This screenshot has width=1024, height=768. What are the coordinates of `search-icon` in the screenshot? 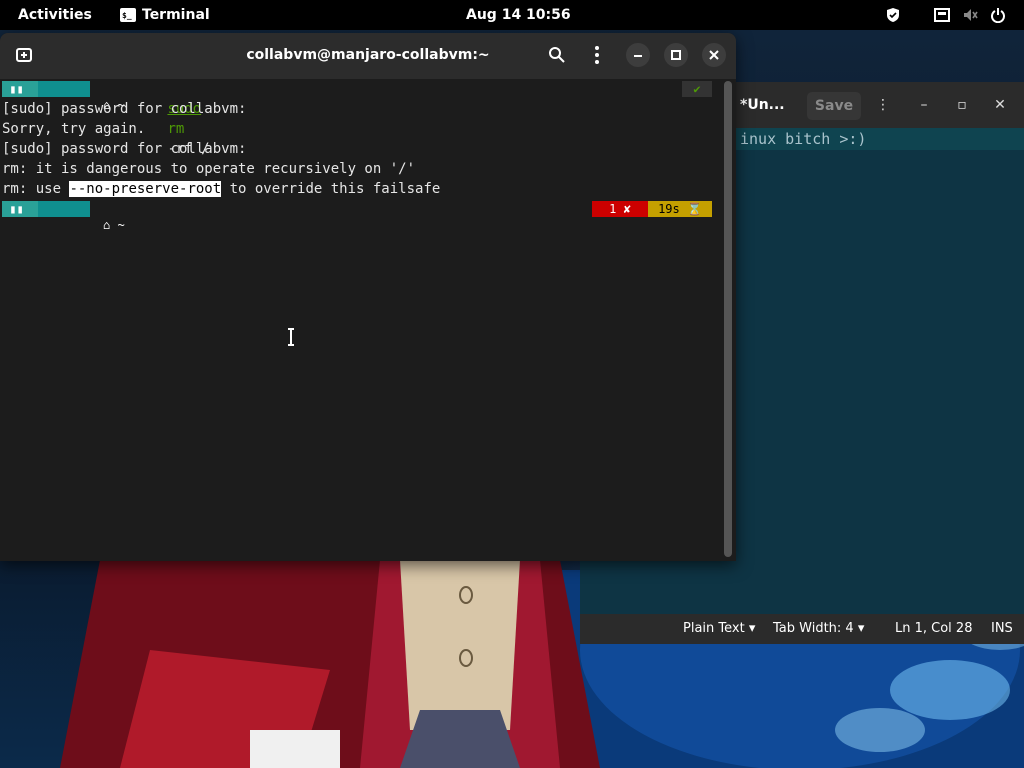 It's located at (557, 55).